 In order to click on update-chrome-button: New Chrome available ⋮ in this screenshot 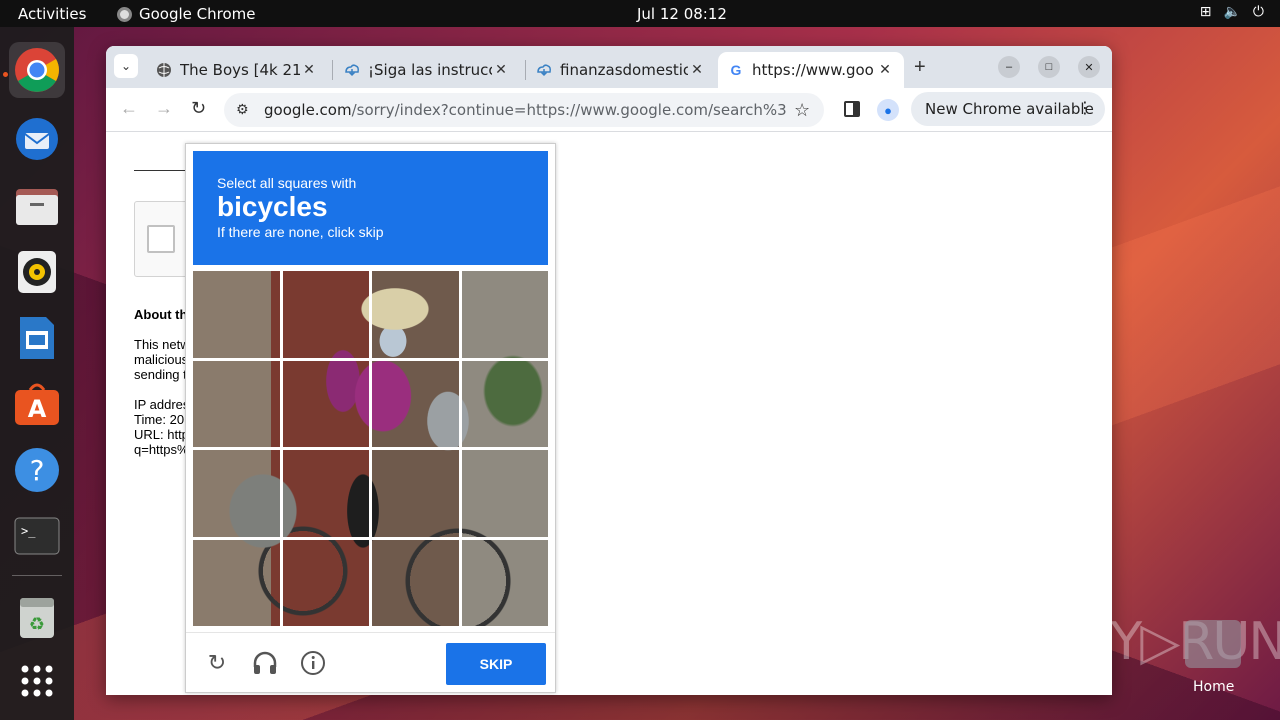, I will do `click(1008, 109)`.